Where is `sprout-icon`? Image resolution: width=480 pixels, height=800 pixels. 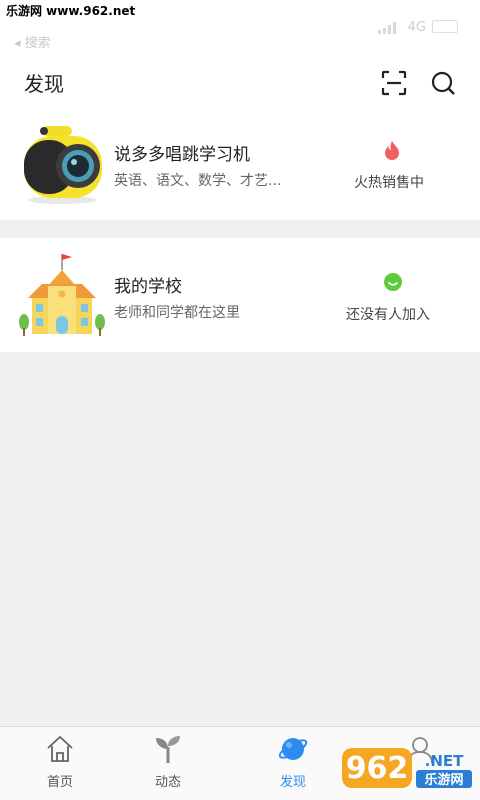 sprout-icon is located at coordinates (168, 749).